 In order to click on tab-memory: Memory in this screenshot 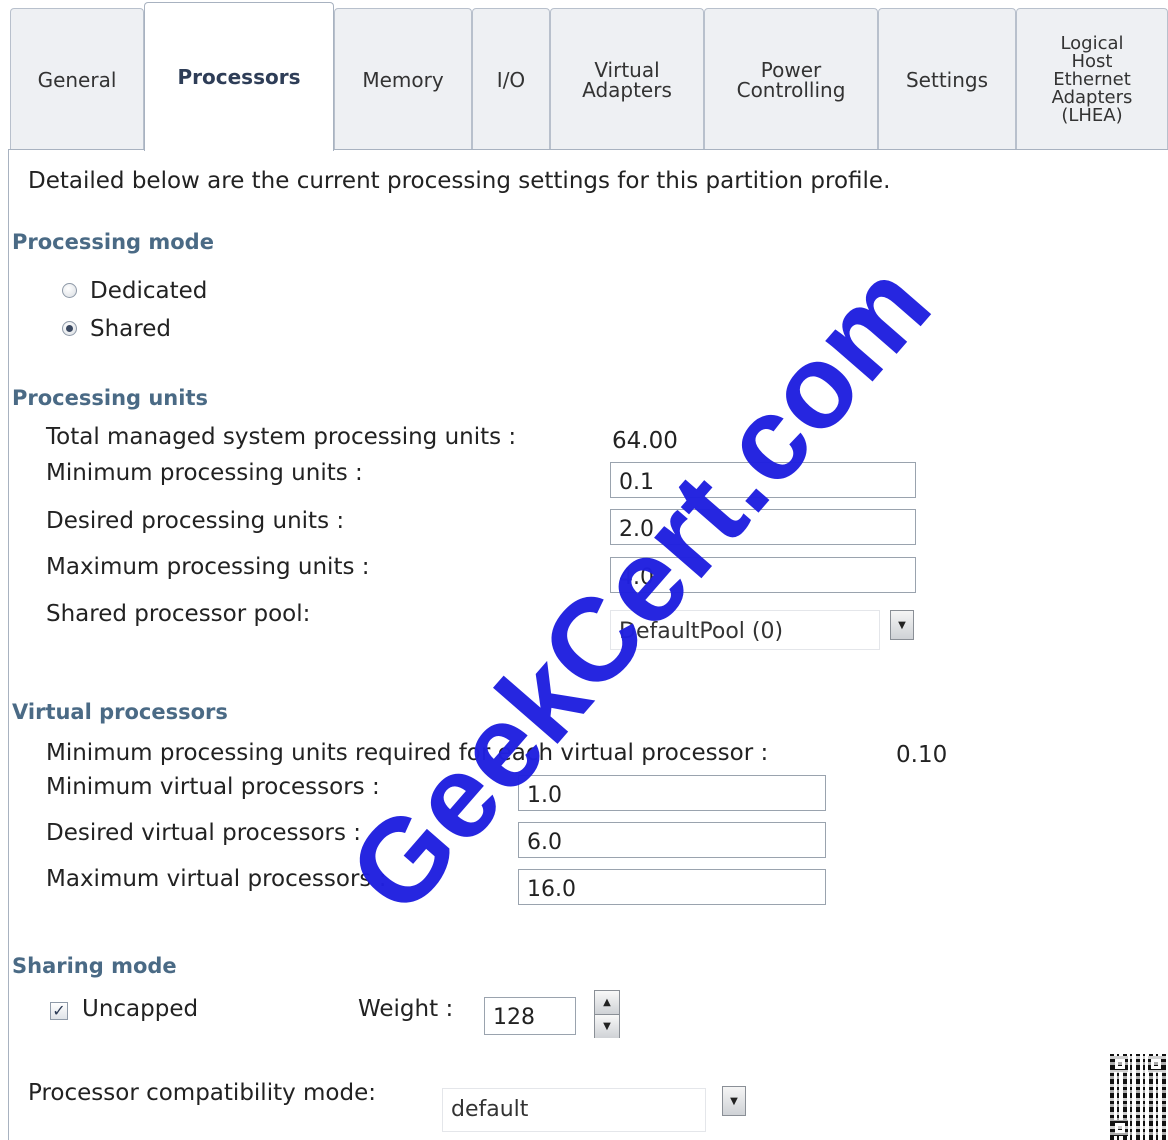, I will do `click(403, 79)`.